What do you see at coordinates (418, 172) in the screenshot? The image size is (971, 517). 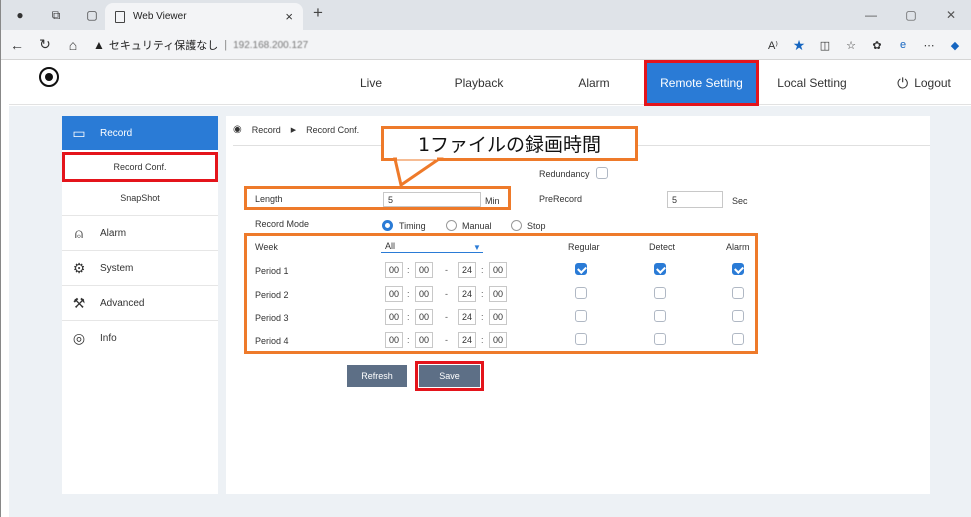 I see `callout-pointer-icon` at bounding box center [418, 172].